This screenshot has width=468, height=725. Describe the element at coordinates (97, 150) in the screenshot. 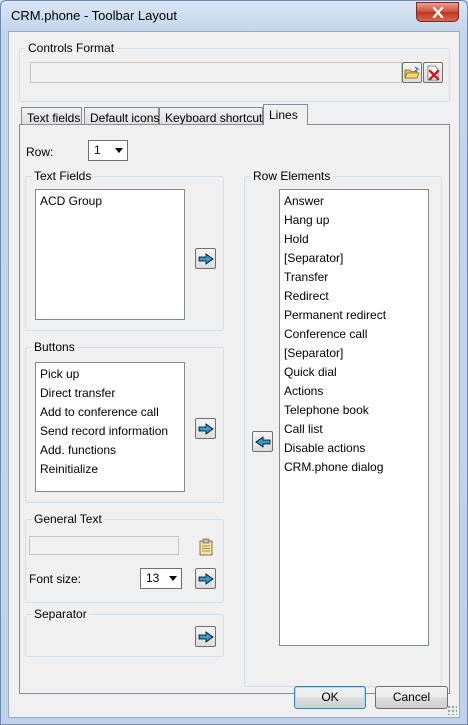

I see `row-select-value: 1` at that location.